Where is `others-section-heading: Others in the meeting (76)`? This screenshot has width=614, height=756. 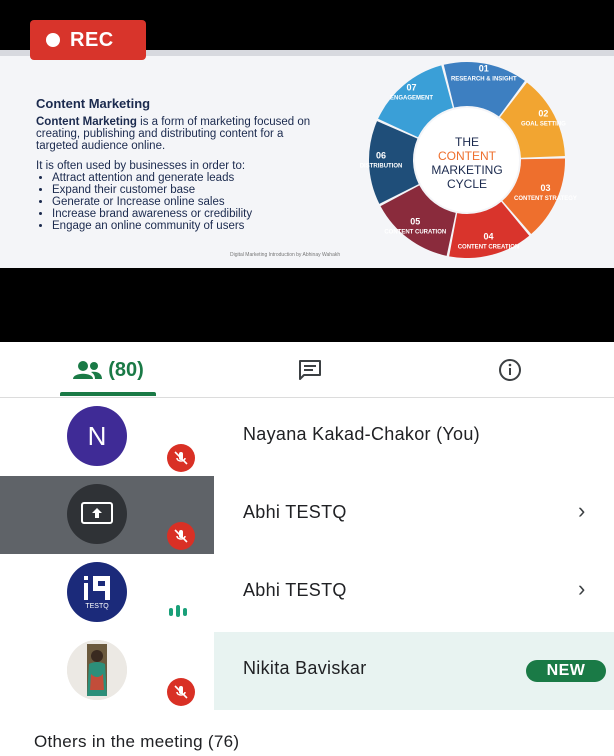 others-section-heading: Others in the meeting (76) is located at coordinates (137, 741).